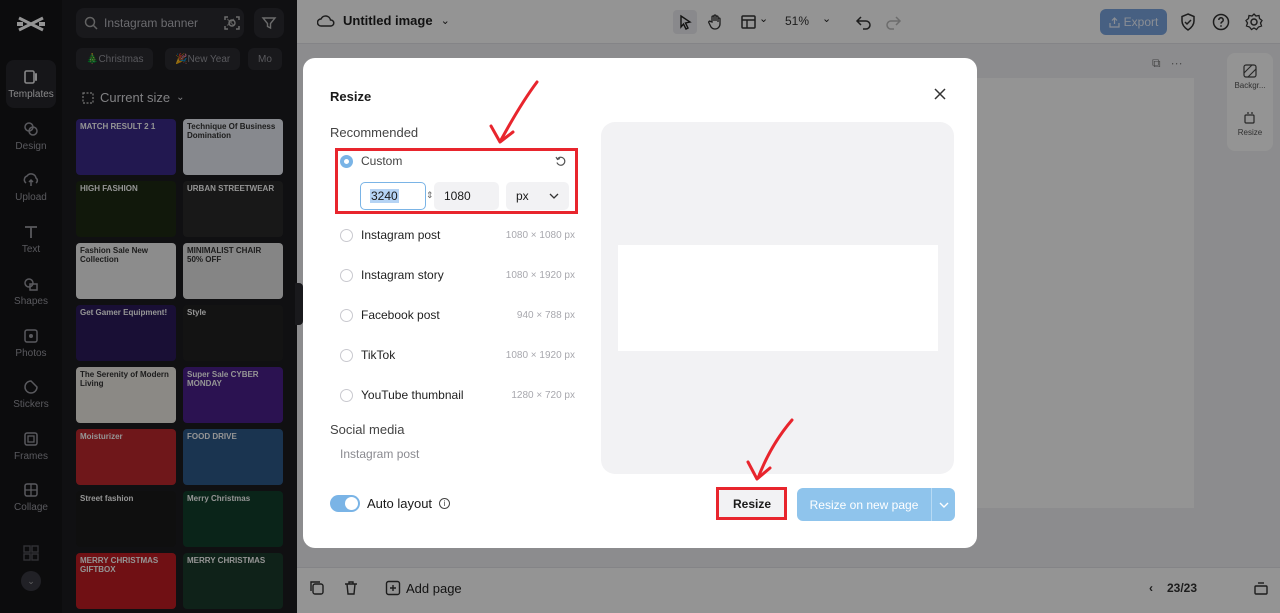  I want to click on preset-instagram-story: Instagram story 1080 × 1920 px, so click(457, 275).